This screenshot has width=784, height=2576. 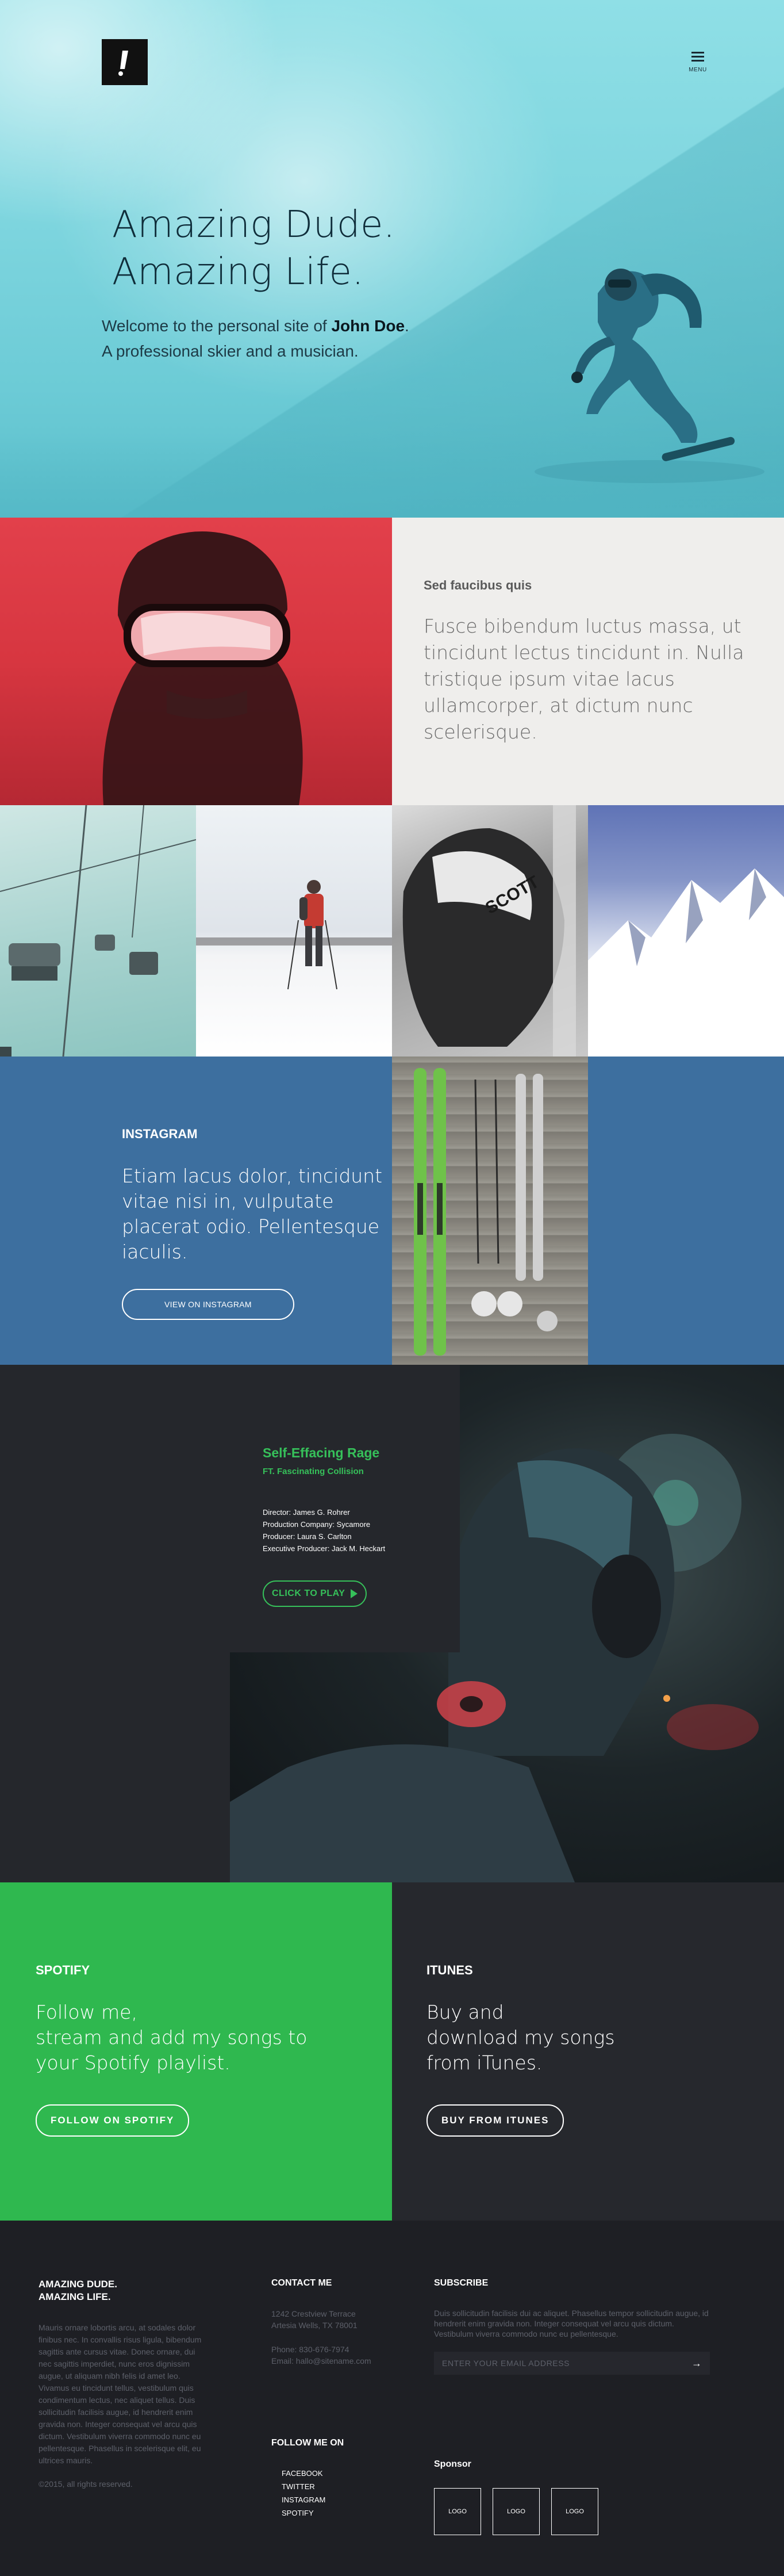 What do you see at coordinates (310, 2349) in the screenshot?
I see `phone: Phone: 830-676-7974` at bounding box center [310, 2349].